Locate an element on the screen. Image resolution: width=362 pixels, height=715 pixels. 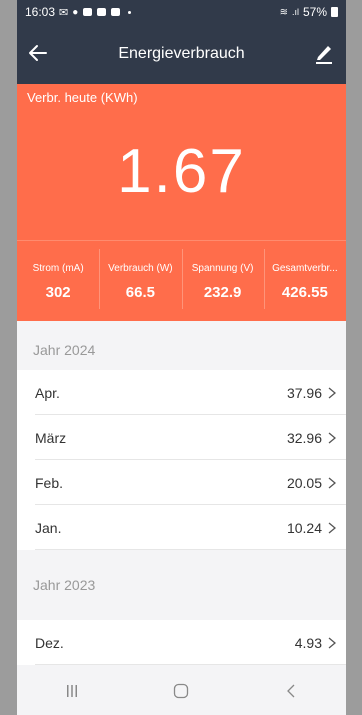
month-value: 4.93 is located at coordinates (308, 642).